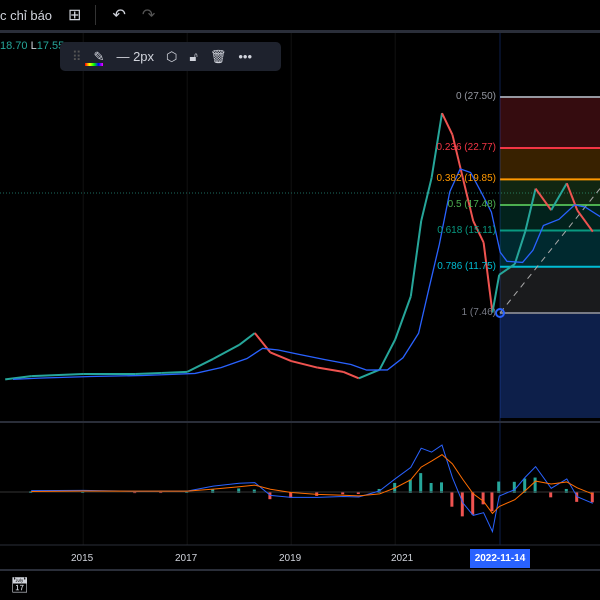 Image resolution: width=600 pixels, height=600 pixels. I want to click on fib-level-label: 1 (7.46), so click(478, 312).